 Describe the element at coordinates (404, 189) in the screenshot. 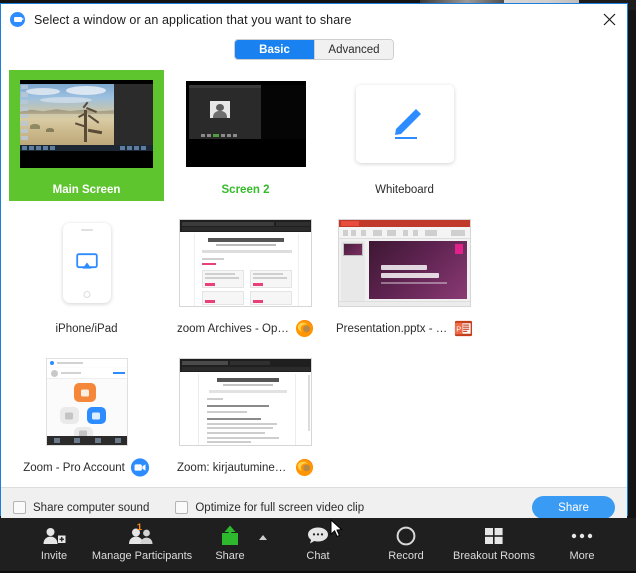

I see `share-source-label: Whiteboard` at that location.